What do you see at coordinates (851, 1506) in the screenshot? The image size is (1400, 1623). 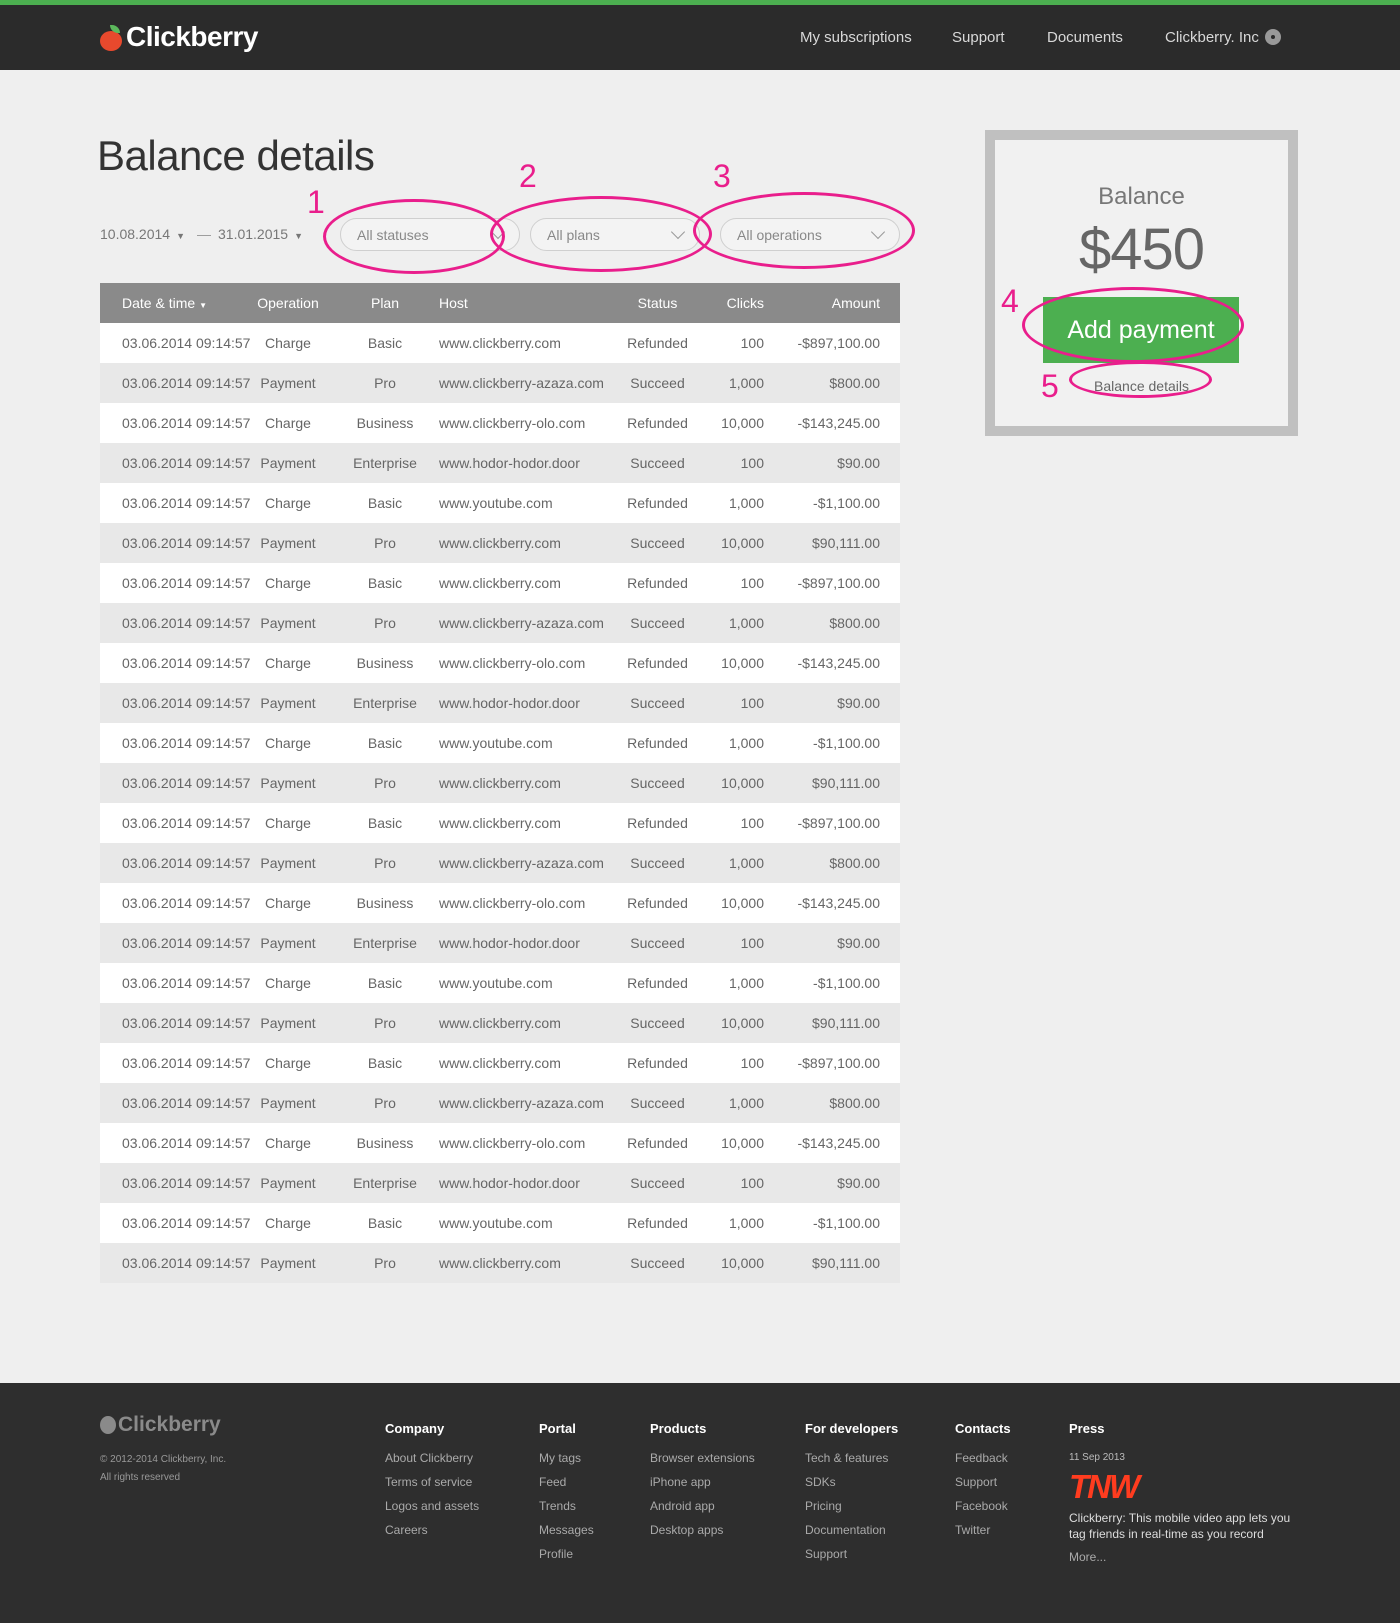 I see `footer-link: Pricing` at bounding box center [851, 1506].